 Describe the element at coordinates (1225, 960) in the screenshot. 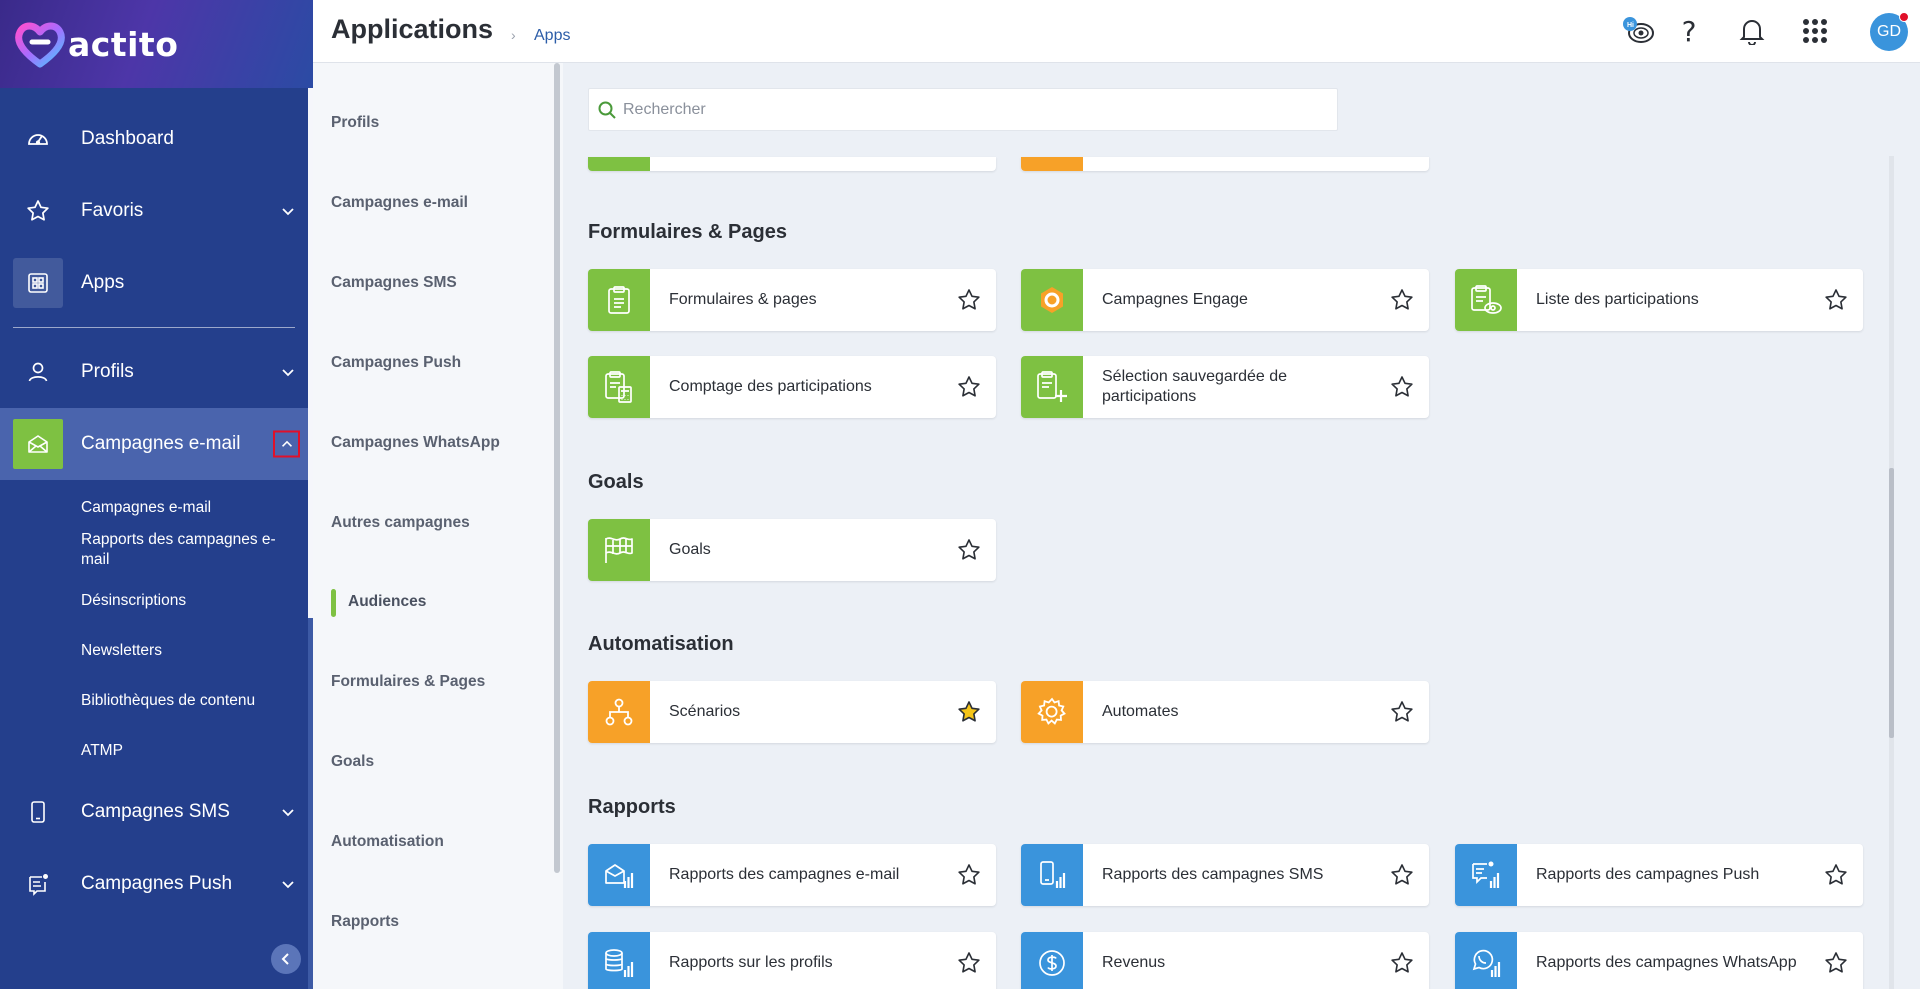

I see `app-card-revenus: Revenus` at that location.